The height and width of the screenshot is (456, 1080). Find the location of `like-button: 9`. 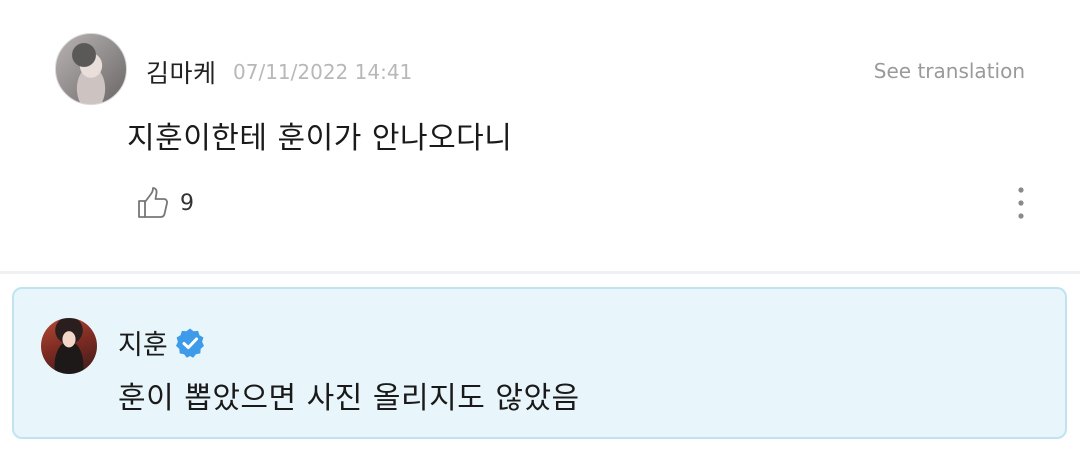

like-button: 9 is located at coordinates (164, 203).